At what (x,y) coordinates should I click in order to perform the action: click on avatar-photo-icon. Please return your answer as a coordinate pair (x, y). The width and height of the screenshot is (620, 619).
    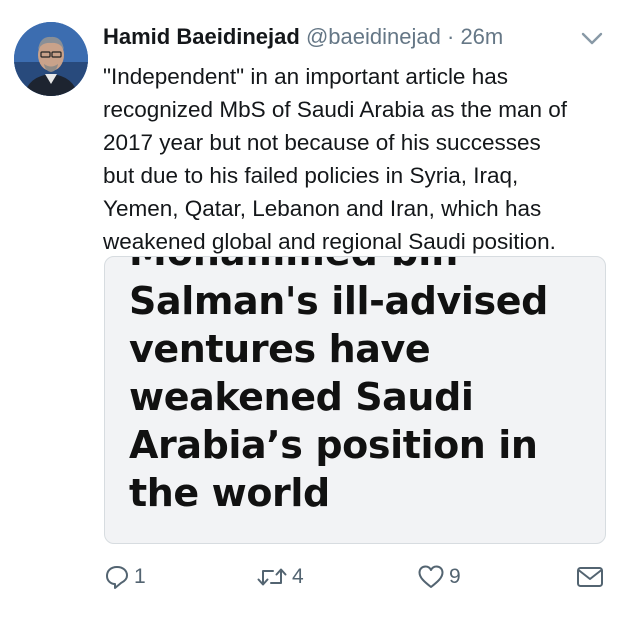
    Looking at the image, I should click on (51, 59).